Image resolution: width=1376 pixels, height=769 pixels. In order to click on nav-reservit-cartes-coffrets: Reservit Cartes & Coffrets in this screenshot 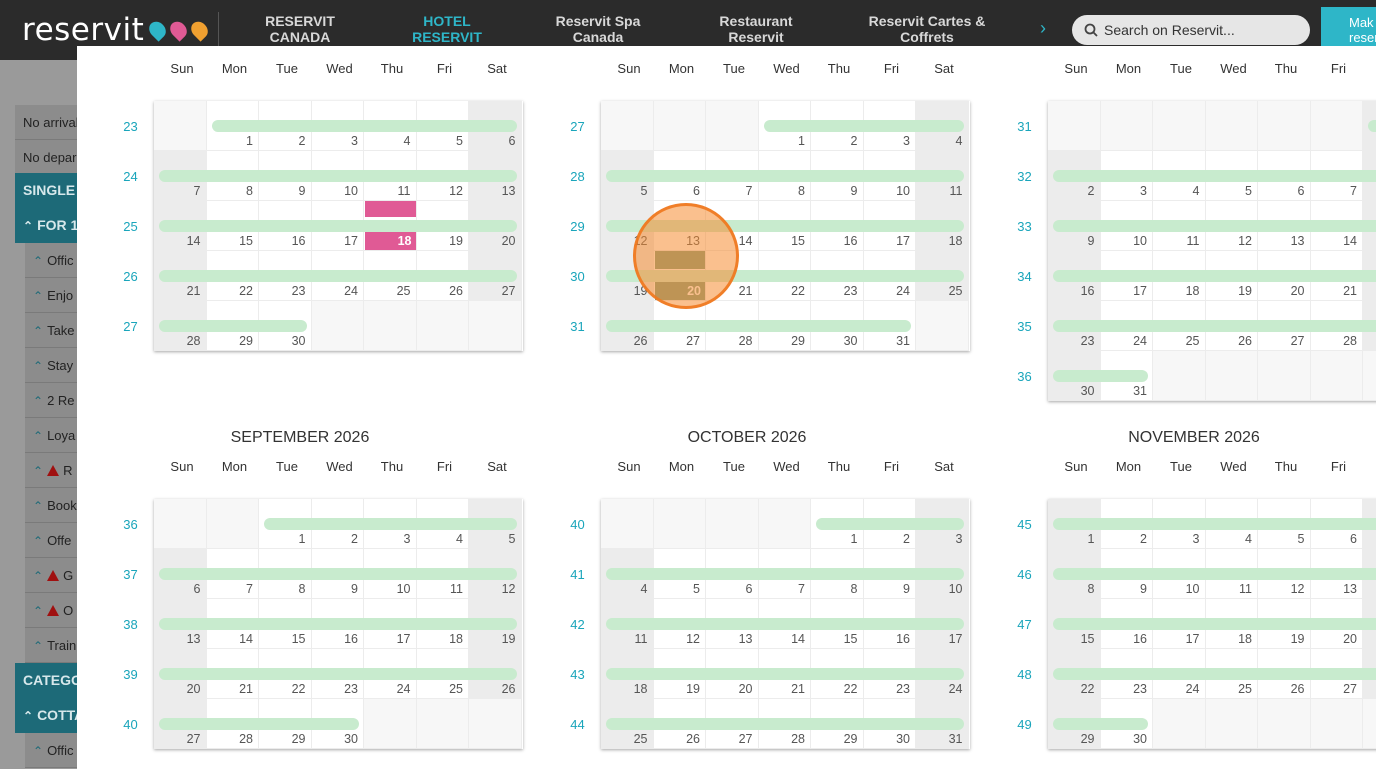, I will do `click(927, 29)`.